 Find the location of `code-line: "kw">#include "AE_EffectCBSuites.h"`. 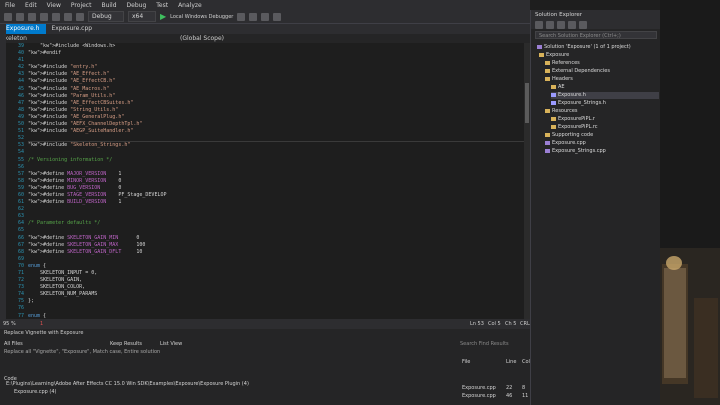

code-line: "kw">#include "AE_EffectCBSuites.h" is located at coordinates (279, 103).